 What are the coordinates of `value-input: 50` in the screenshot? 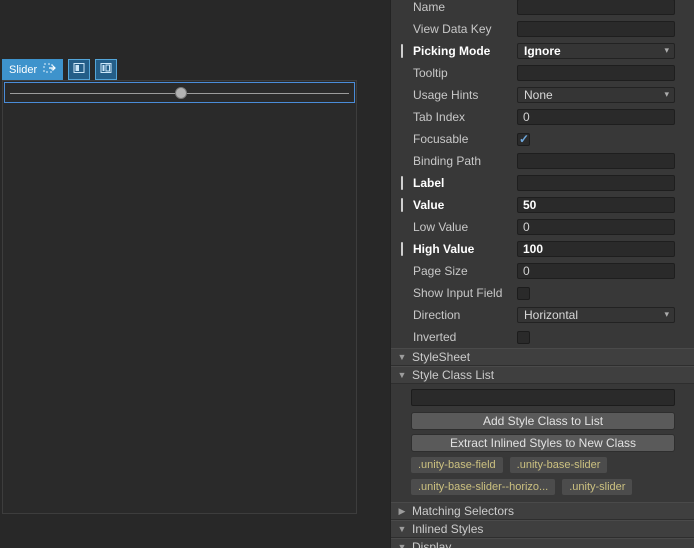 It's located at (596, 205).